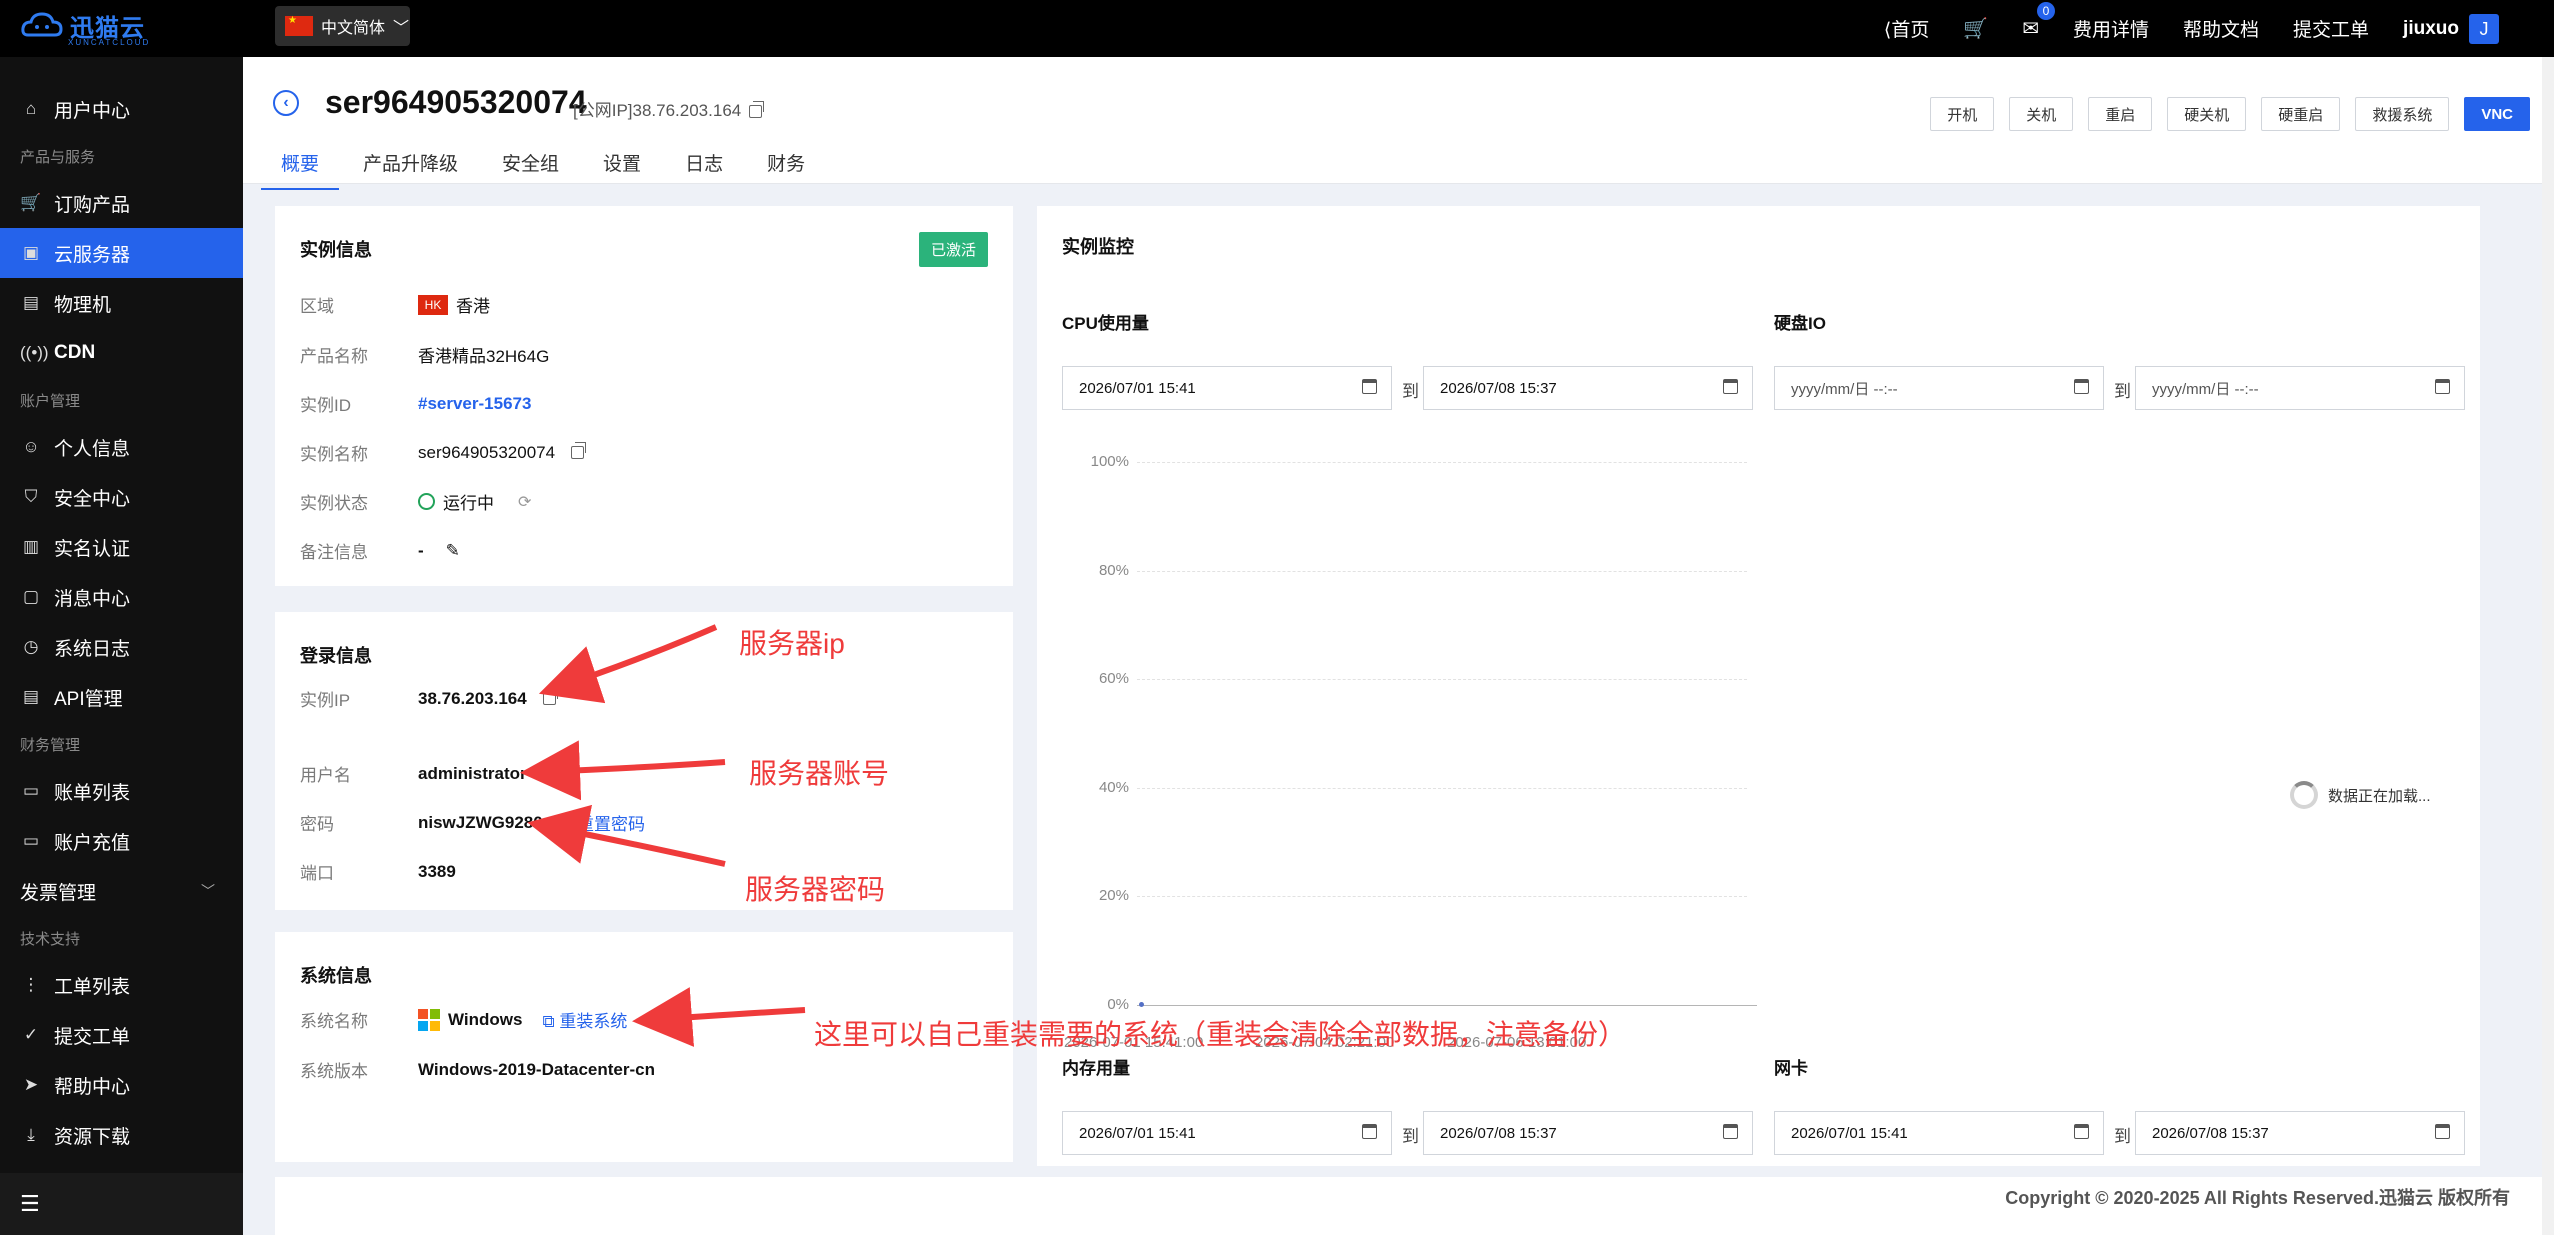 The height and width of the screenshot is (1235, 2554). Describe the element at coordinates (2038, 21) in the screenshot. I see `mail-icon: ✉ 0` at that location.